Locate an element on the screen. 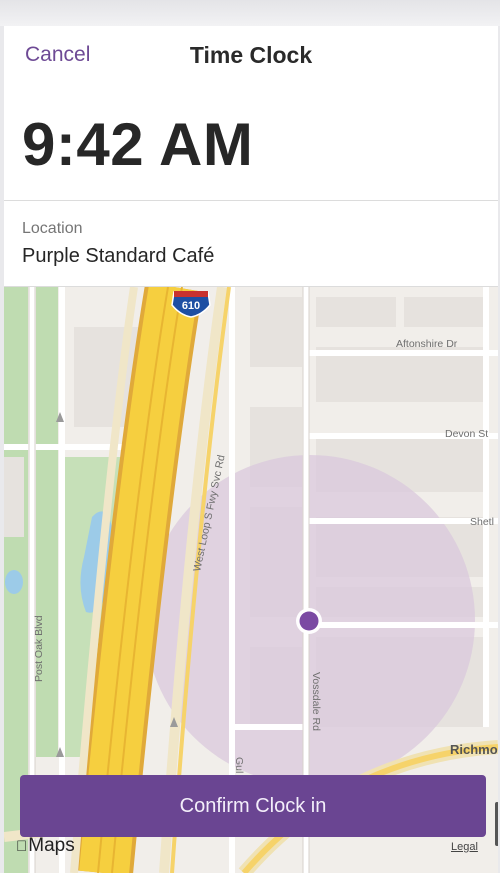 This screenshot has height=873, width=500. divider is located at coordinates (251, 200).